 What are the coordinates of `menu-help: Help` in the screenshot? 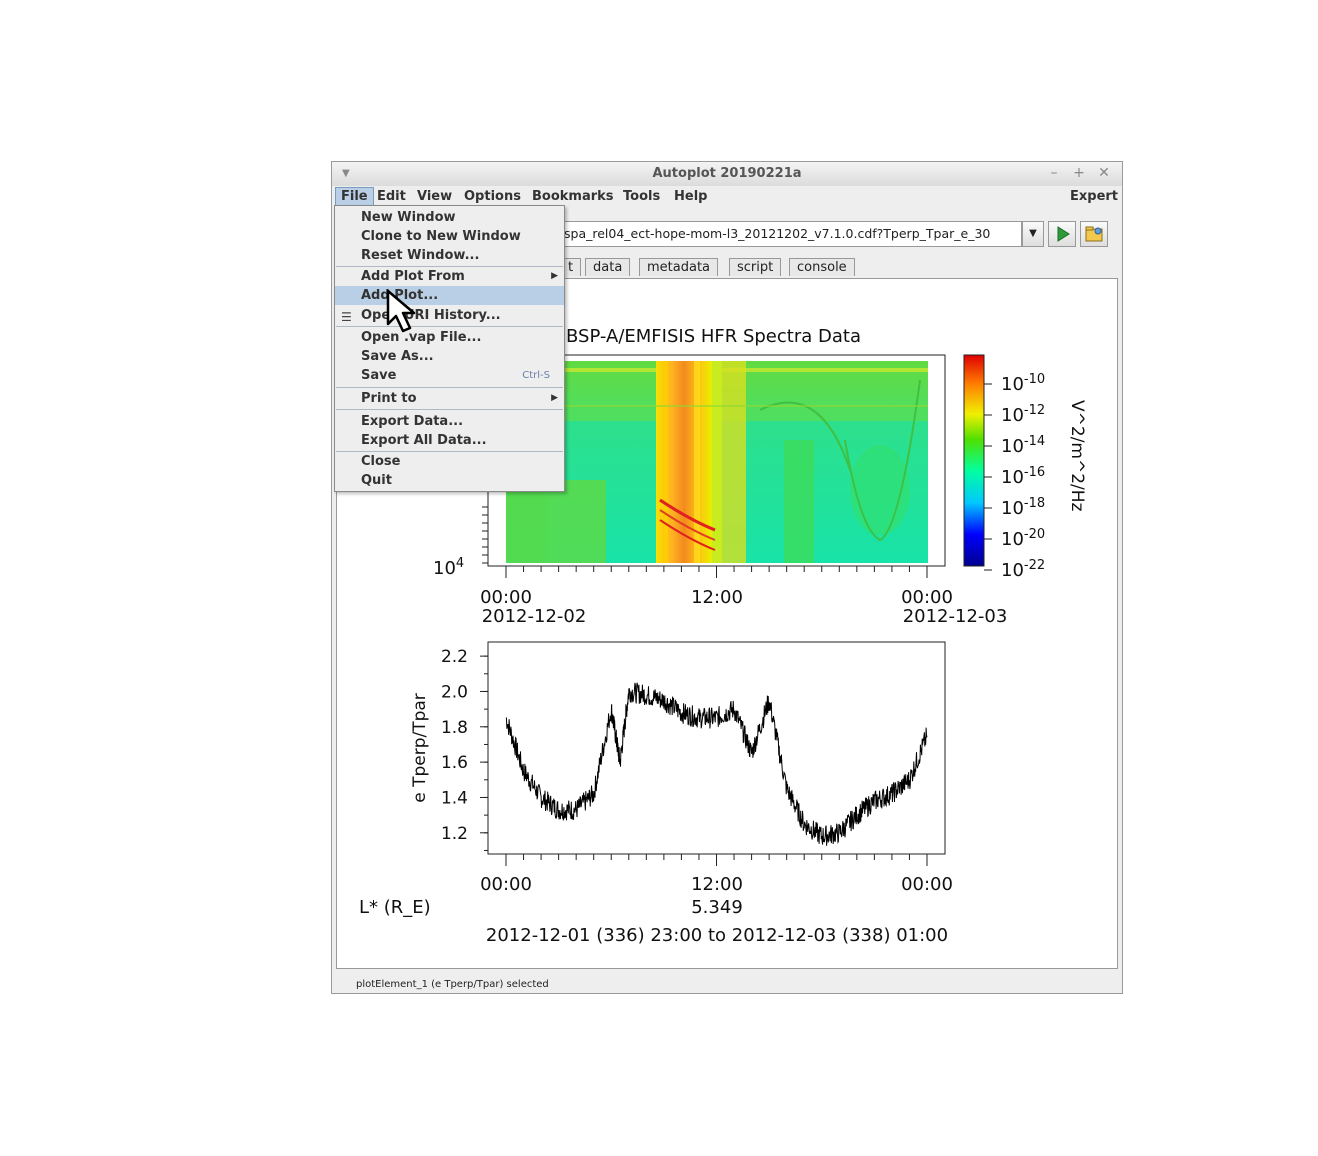 It's located at (690, 196).